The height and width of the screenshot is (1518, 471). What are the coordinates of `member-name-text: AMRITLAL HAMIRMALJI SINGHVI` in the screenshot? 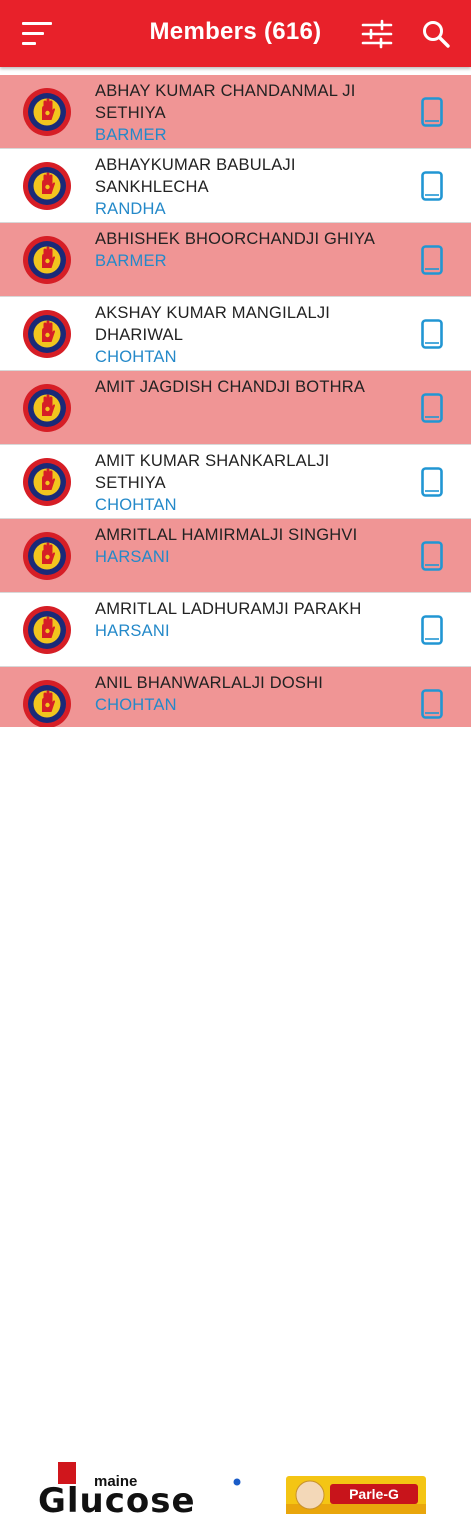 It's located at (226, 535).